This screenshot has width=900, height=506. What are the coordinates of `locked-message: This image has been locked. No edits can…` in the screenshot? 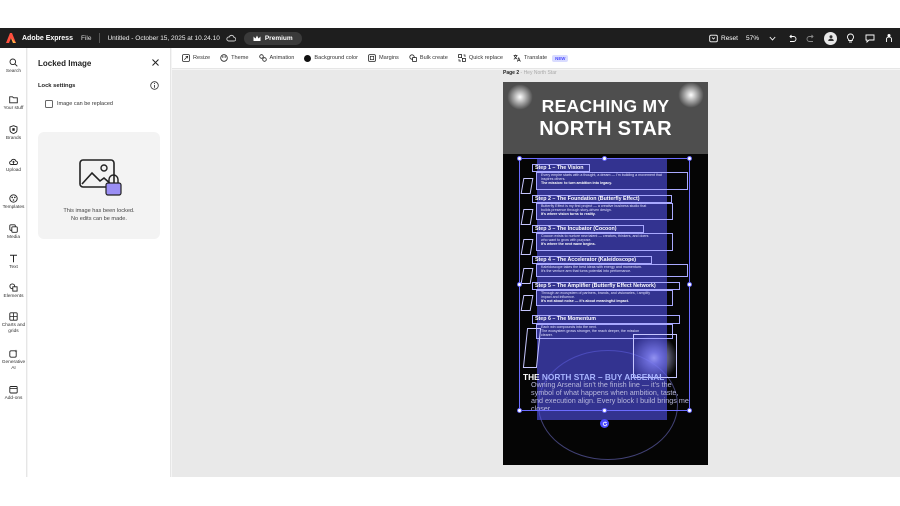 It's located at (99, 215).